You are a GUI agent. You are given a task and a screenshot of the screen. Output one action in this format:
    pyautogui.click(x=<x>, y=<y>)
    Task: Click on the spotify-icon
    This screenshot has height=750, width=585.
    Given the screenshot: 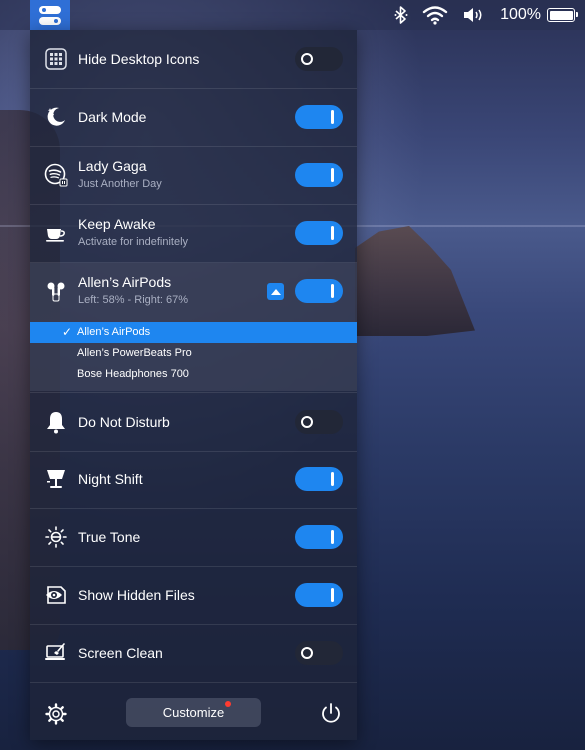 What is the action you would take?
    pyautogui.click(x=56, y=175)
    